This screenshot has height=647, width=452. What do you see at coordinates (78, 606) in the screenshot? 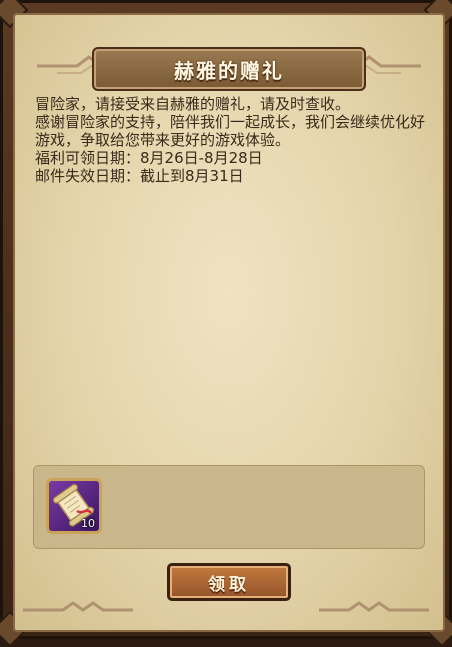
I see `bottom-ornament-left` at bounding box center [78, 606].